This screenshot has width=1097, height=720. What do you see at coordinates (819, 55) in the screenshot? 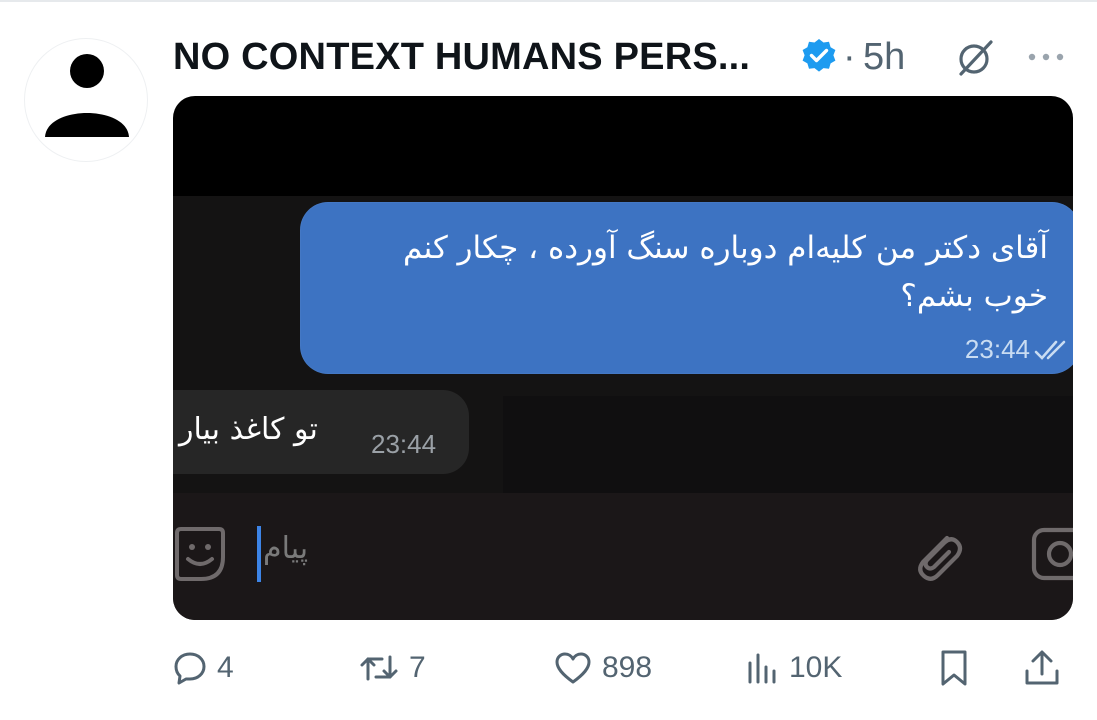
I see `verified-badge-icon` at bounding box center [819, 55].